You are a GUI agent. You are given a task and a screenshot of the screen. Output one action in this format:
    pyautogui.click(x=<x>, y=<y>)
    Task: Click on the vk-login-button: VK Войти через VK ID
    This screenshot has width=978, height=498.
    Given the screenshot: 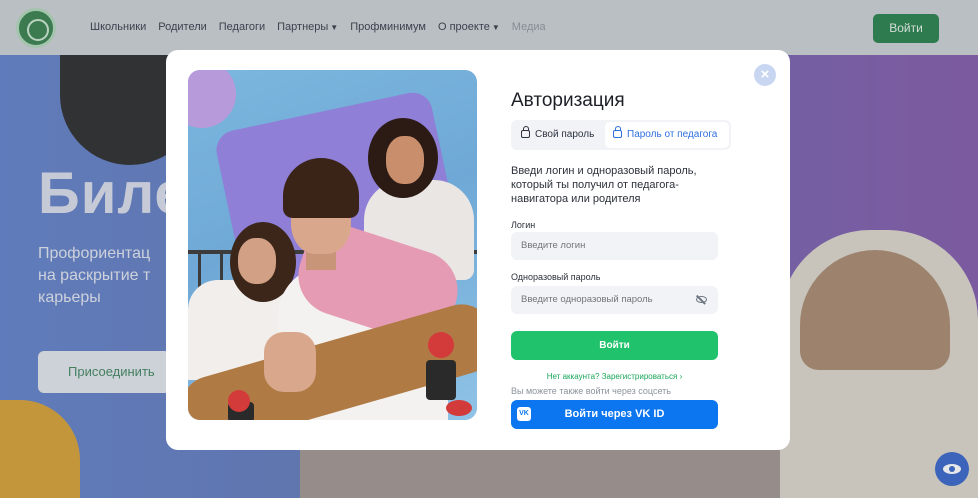 What is the action you would take?
    pyautogui.click(x=614, y=414)
    